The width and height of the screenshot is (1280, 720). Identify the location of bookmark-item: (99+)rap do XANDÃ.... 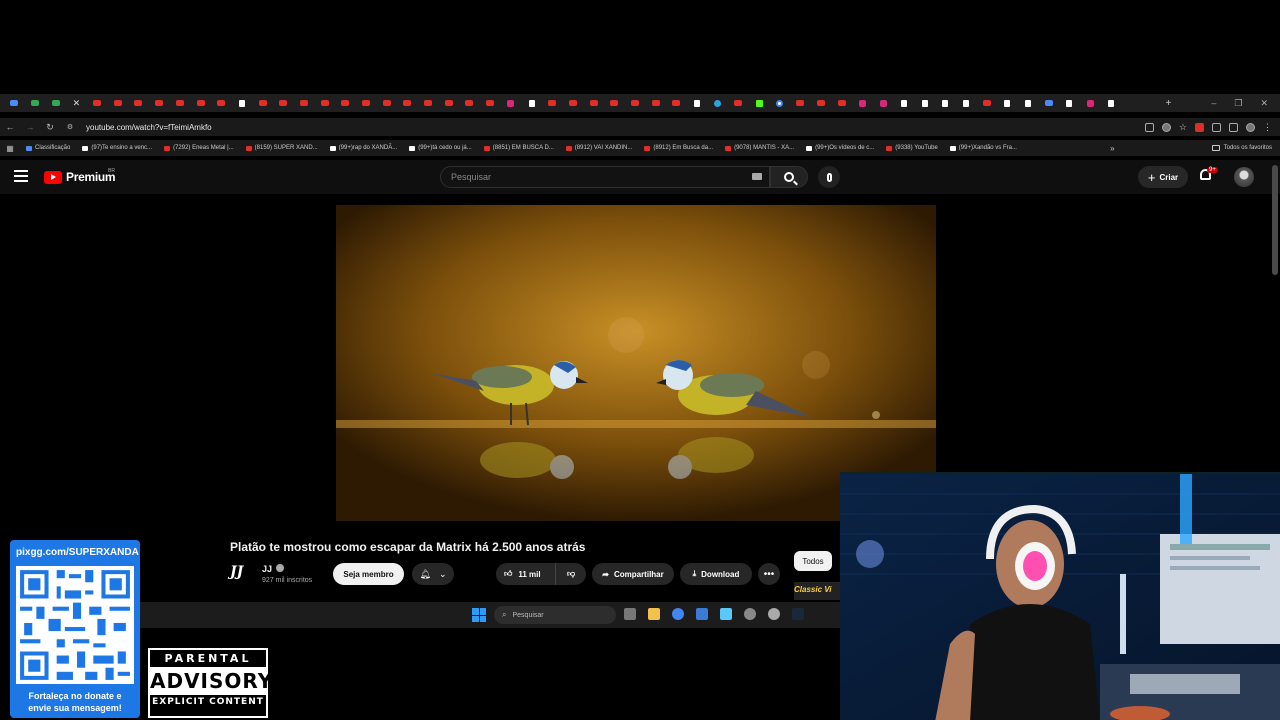
(364, 148).